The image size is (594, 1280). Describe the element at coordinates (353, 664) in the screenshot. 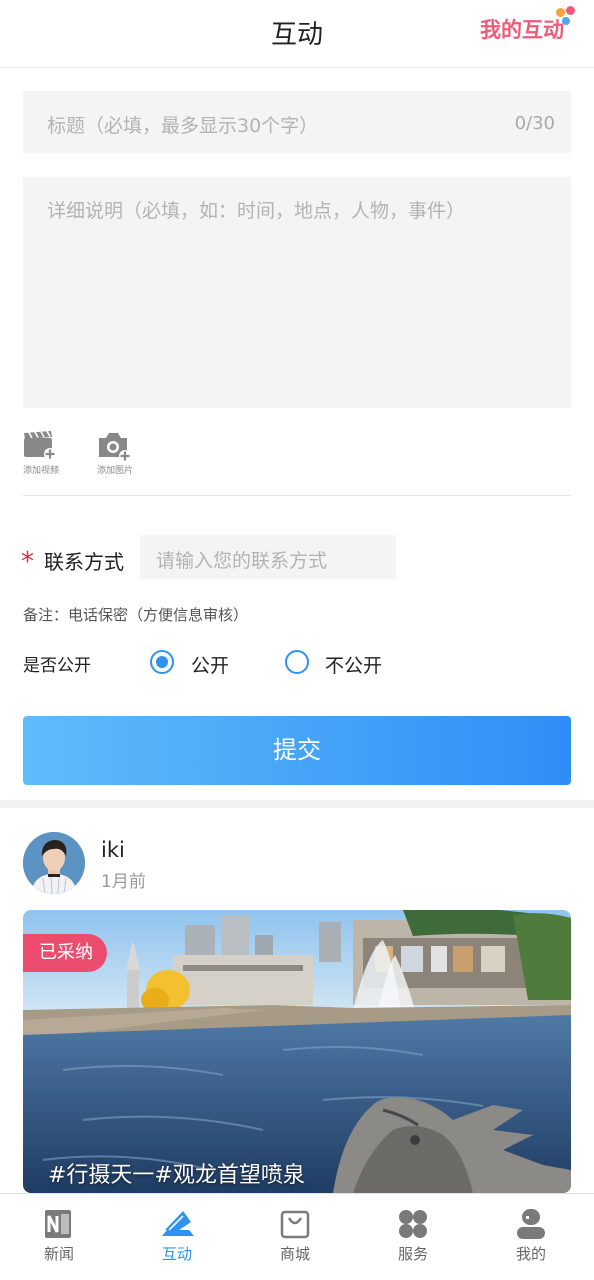

I see `private-option-label: 不公开` at that location.